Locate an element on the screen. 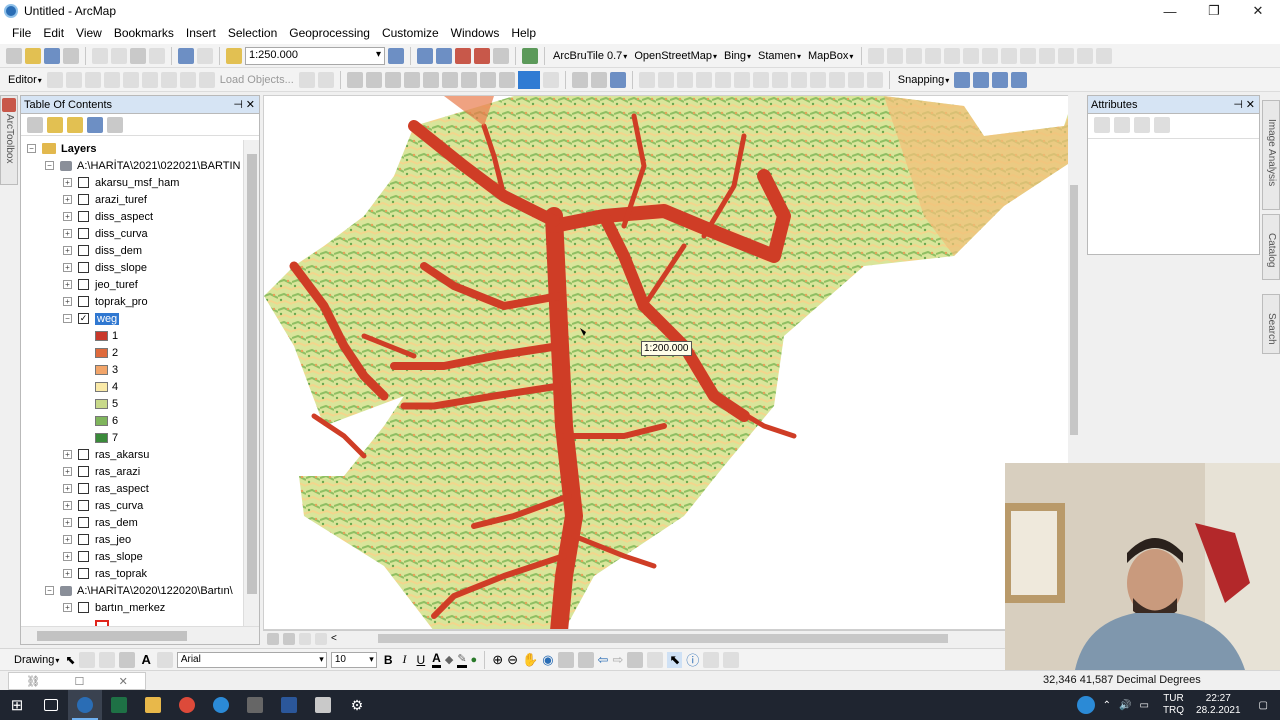 This screenshot has height=720, width=1280. topology-tool-6-icon is located at coordinates (741, 79).